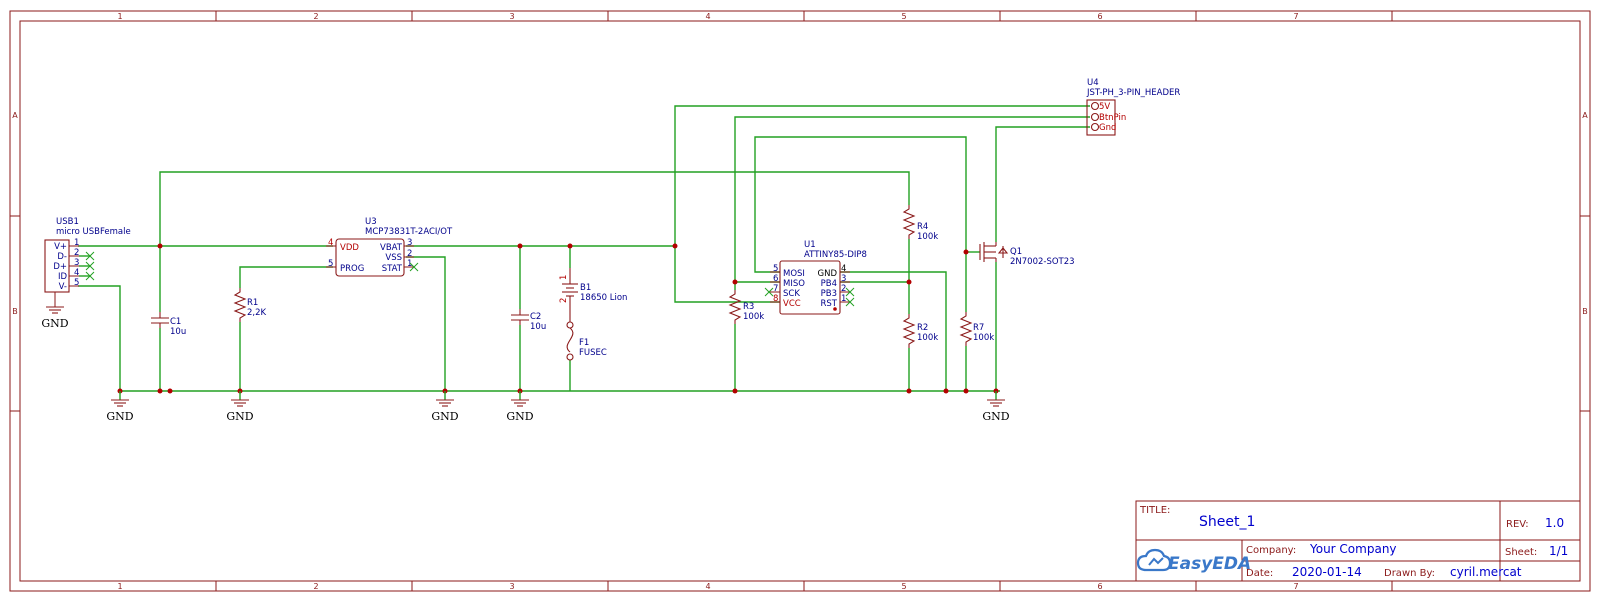  I want to click on u1-pin-gnd: GND, so click(828, 274).